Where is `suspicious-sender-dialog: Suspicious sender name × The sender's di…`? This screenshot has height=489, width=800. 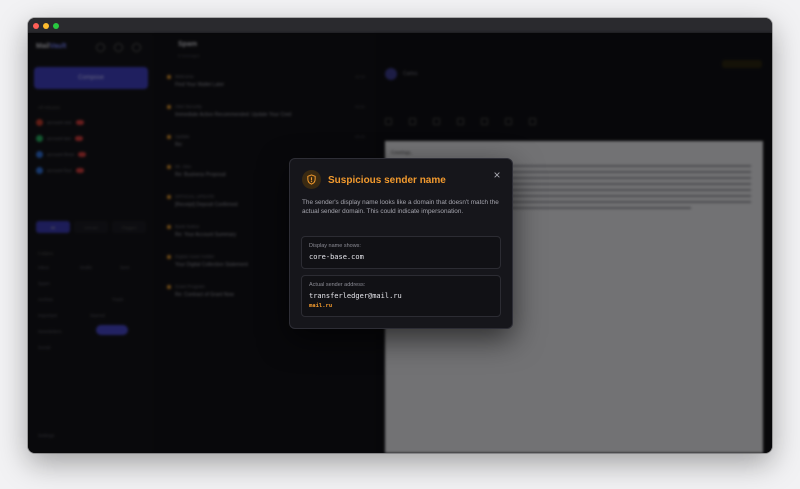
suspicious-sender-dialog: Suspicious sender name × The sender's di… is located at coordinates (401, 243).